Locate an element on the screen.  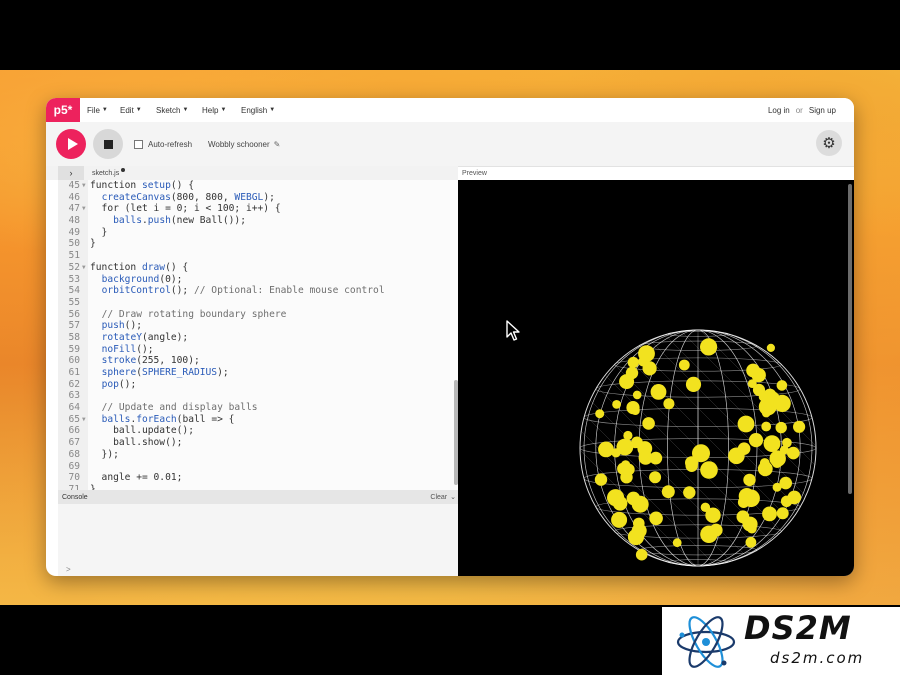
code-line: 65 ▼ balls.forEach(ball => { is located at coordinates (221, 420).